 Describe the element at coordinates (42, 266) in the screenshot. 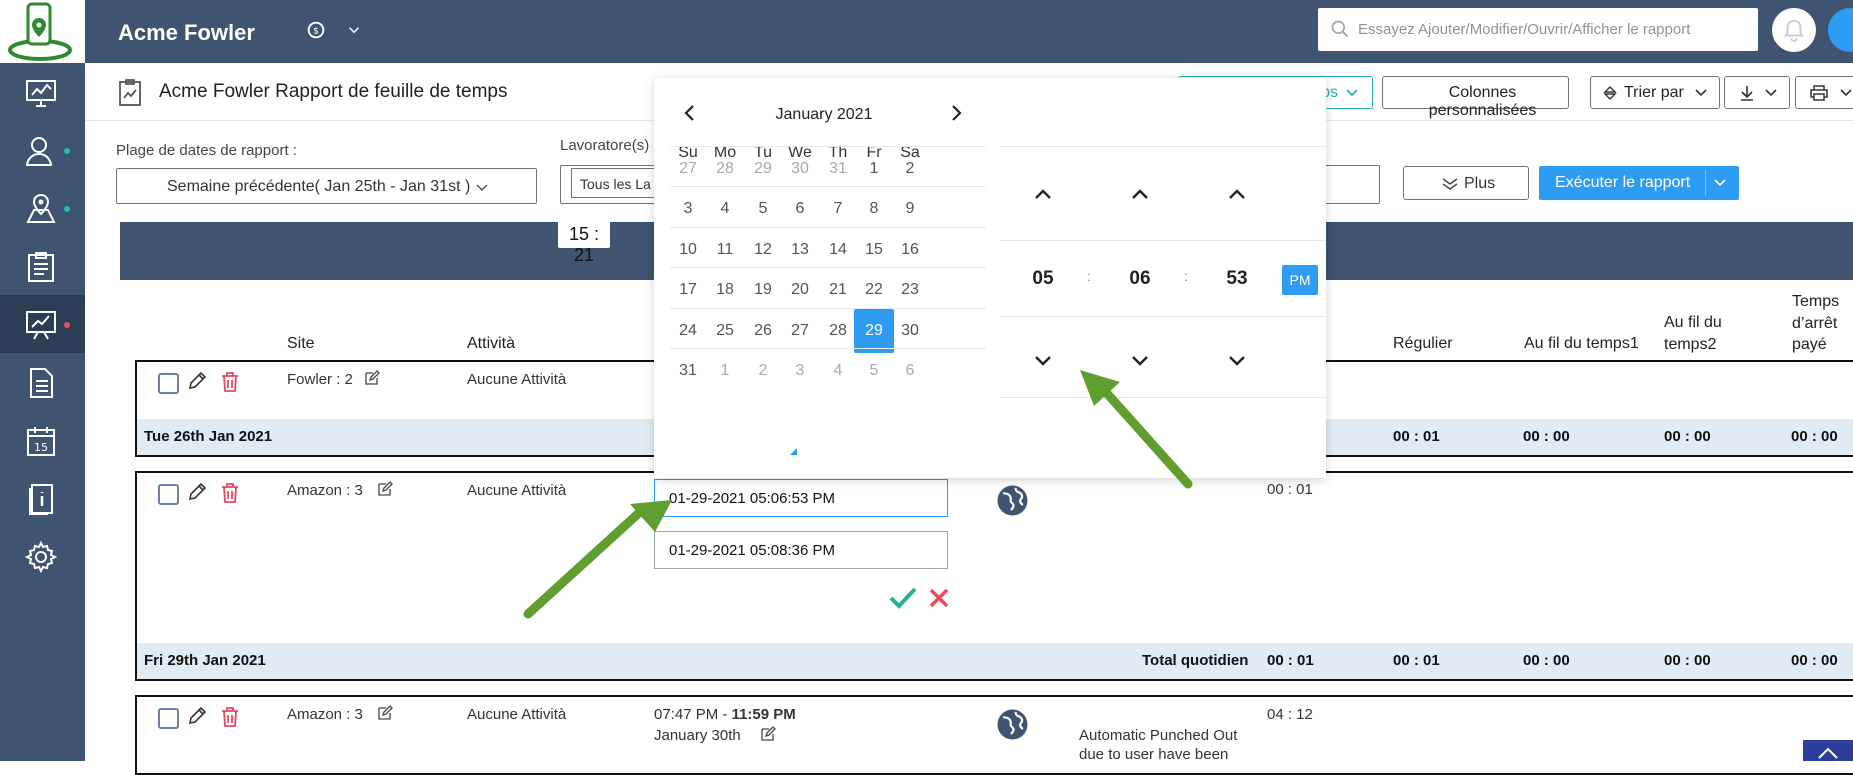

I see `sidebar-item-tasks` at that location.